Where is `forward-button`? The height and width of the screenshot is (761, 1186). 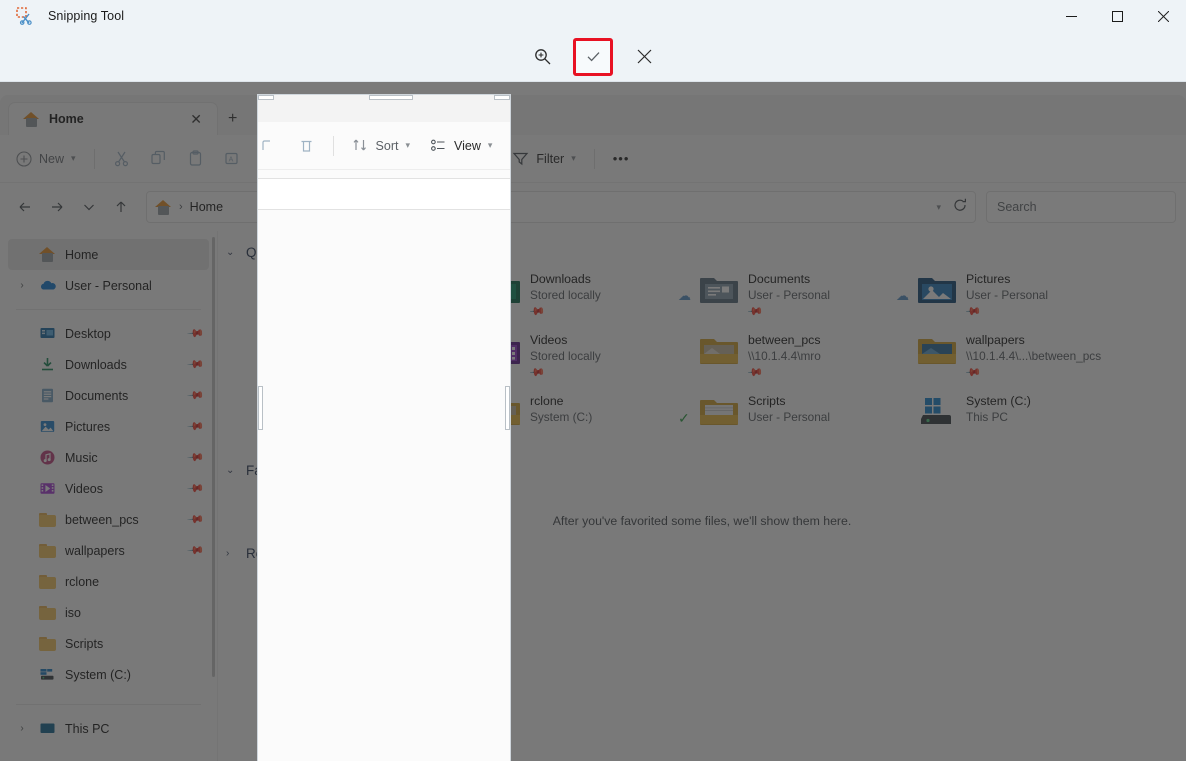 forward-button is located at coordinates (57, 207).